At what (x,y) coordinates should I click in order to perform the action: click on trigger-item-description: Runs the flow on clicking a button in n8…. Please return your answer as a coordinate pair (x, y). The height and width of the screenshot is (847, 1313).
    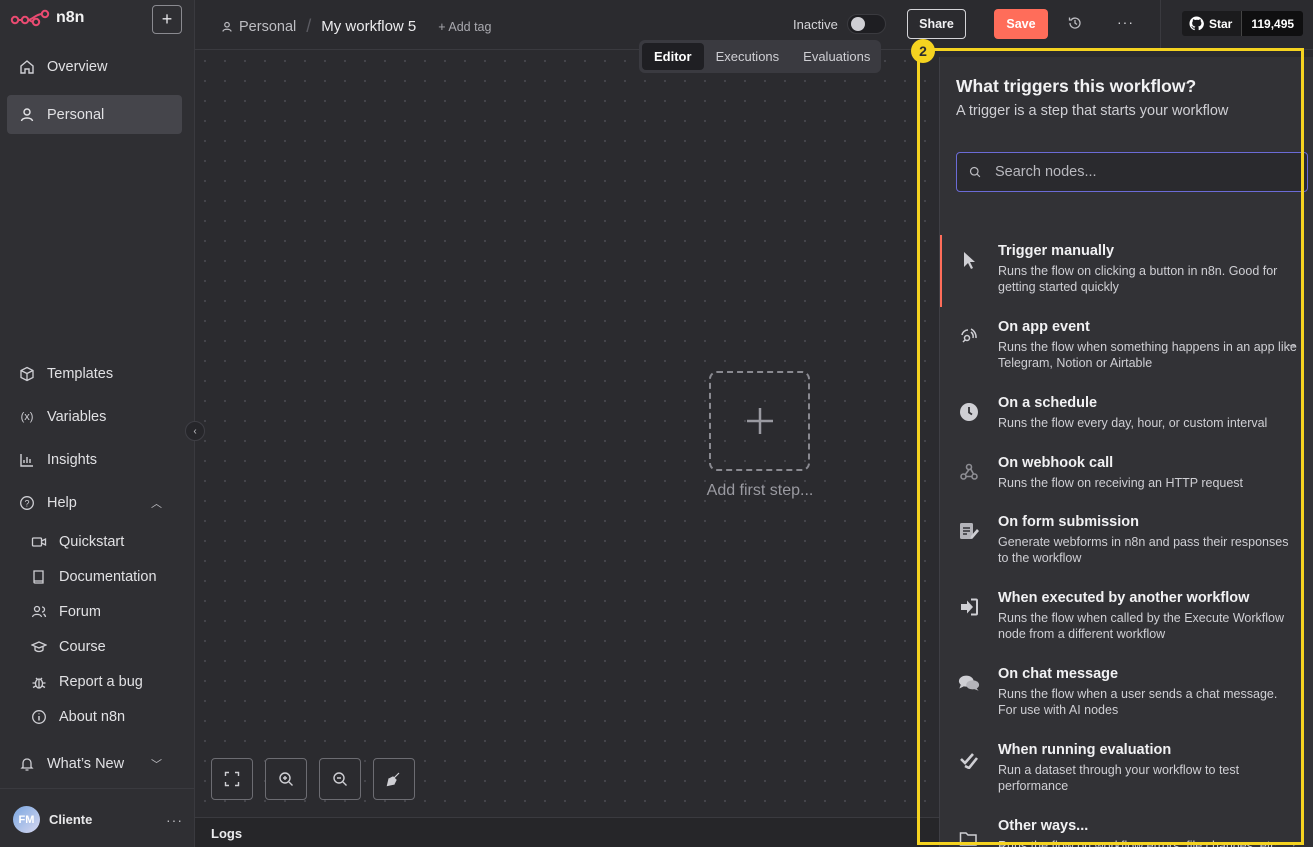
    Looking at the image, I should click on (1138, 279).